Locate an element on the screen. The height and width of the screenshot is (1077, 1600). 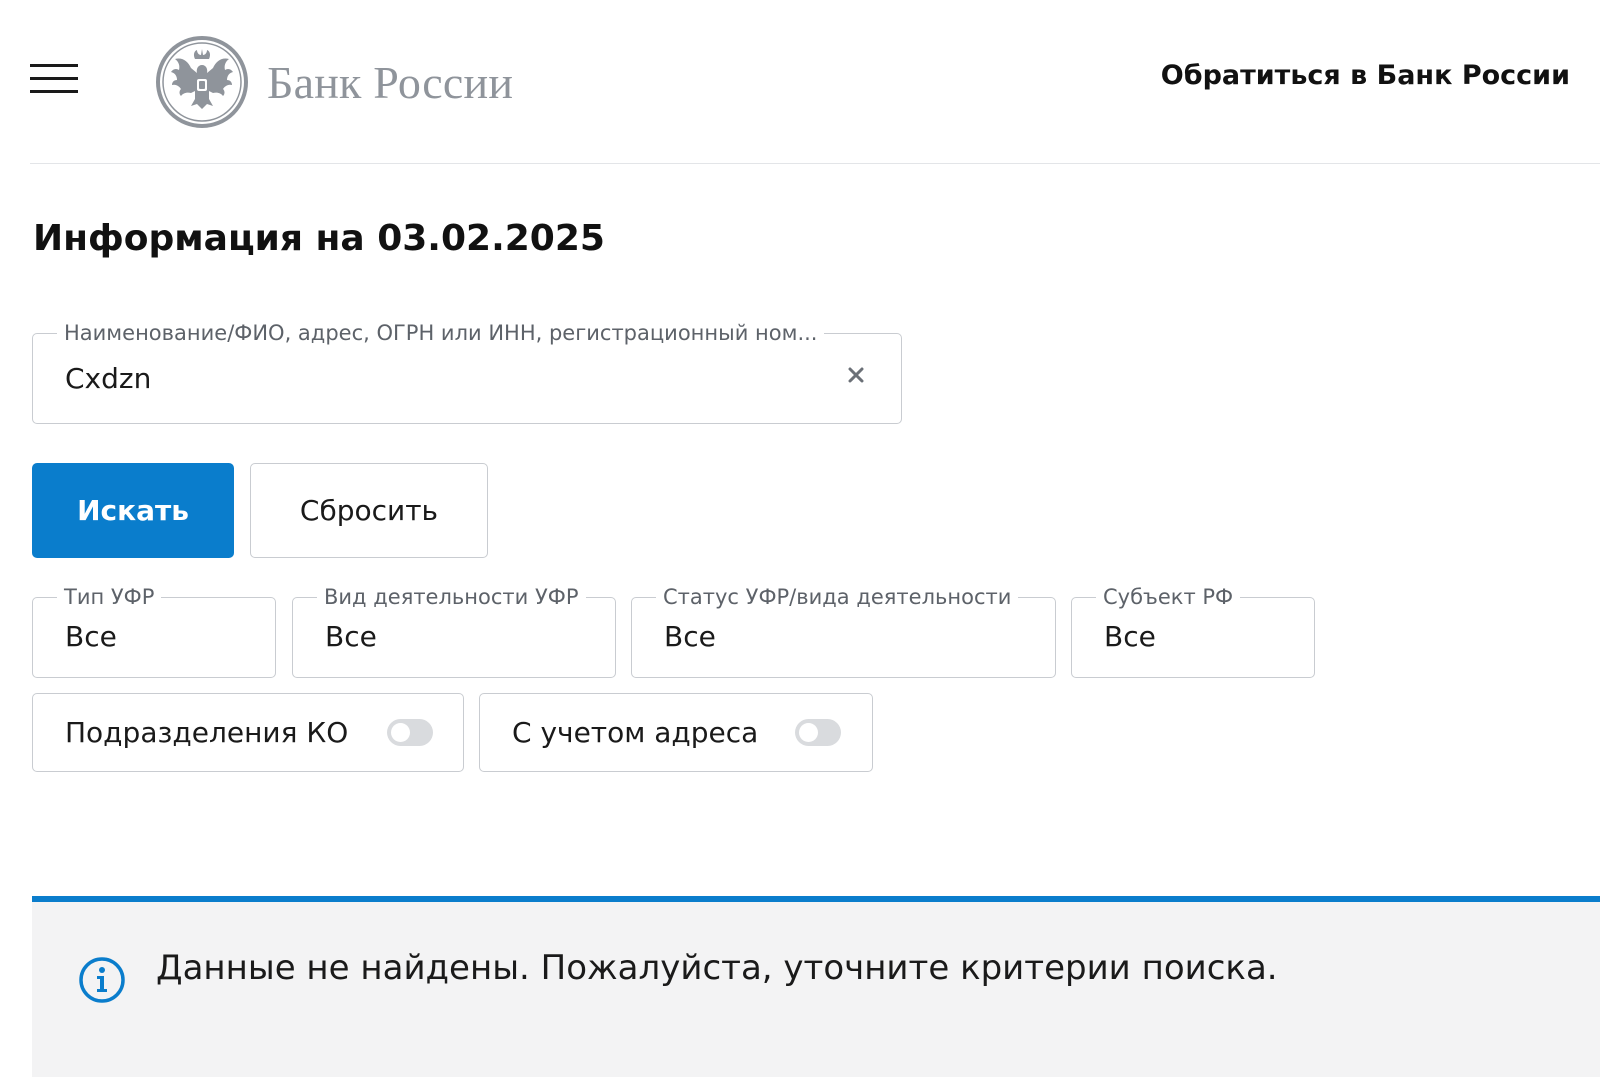
page-title: Информация на 03.02.2025 is located at coordinates (319, 238).